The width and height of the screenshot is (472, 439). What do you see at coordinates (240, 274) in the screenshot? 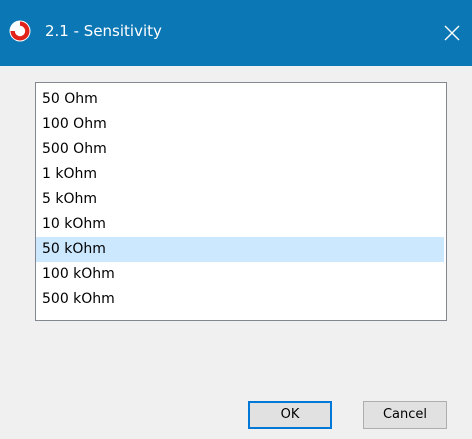
I see `list-item-100-kohm: 100 kOhm` at bounding box center [240, 274].